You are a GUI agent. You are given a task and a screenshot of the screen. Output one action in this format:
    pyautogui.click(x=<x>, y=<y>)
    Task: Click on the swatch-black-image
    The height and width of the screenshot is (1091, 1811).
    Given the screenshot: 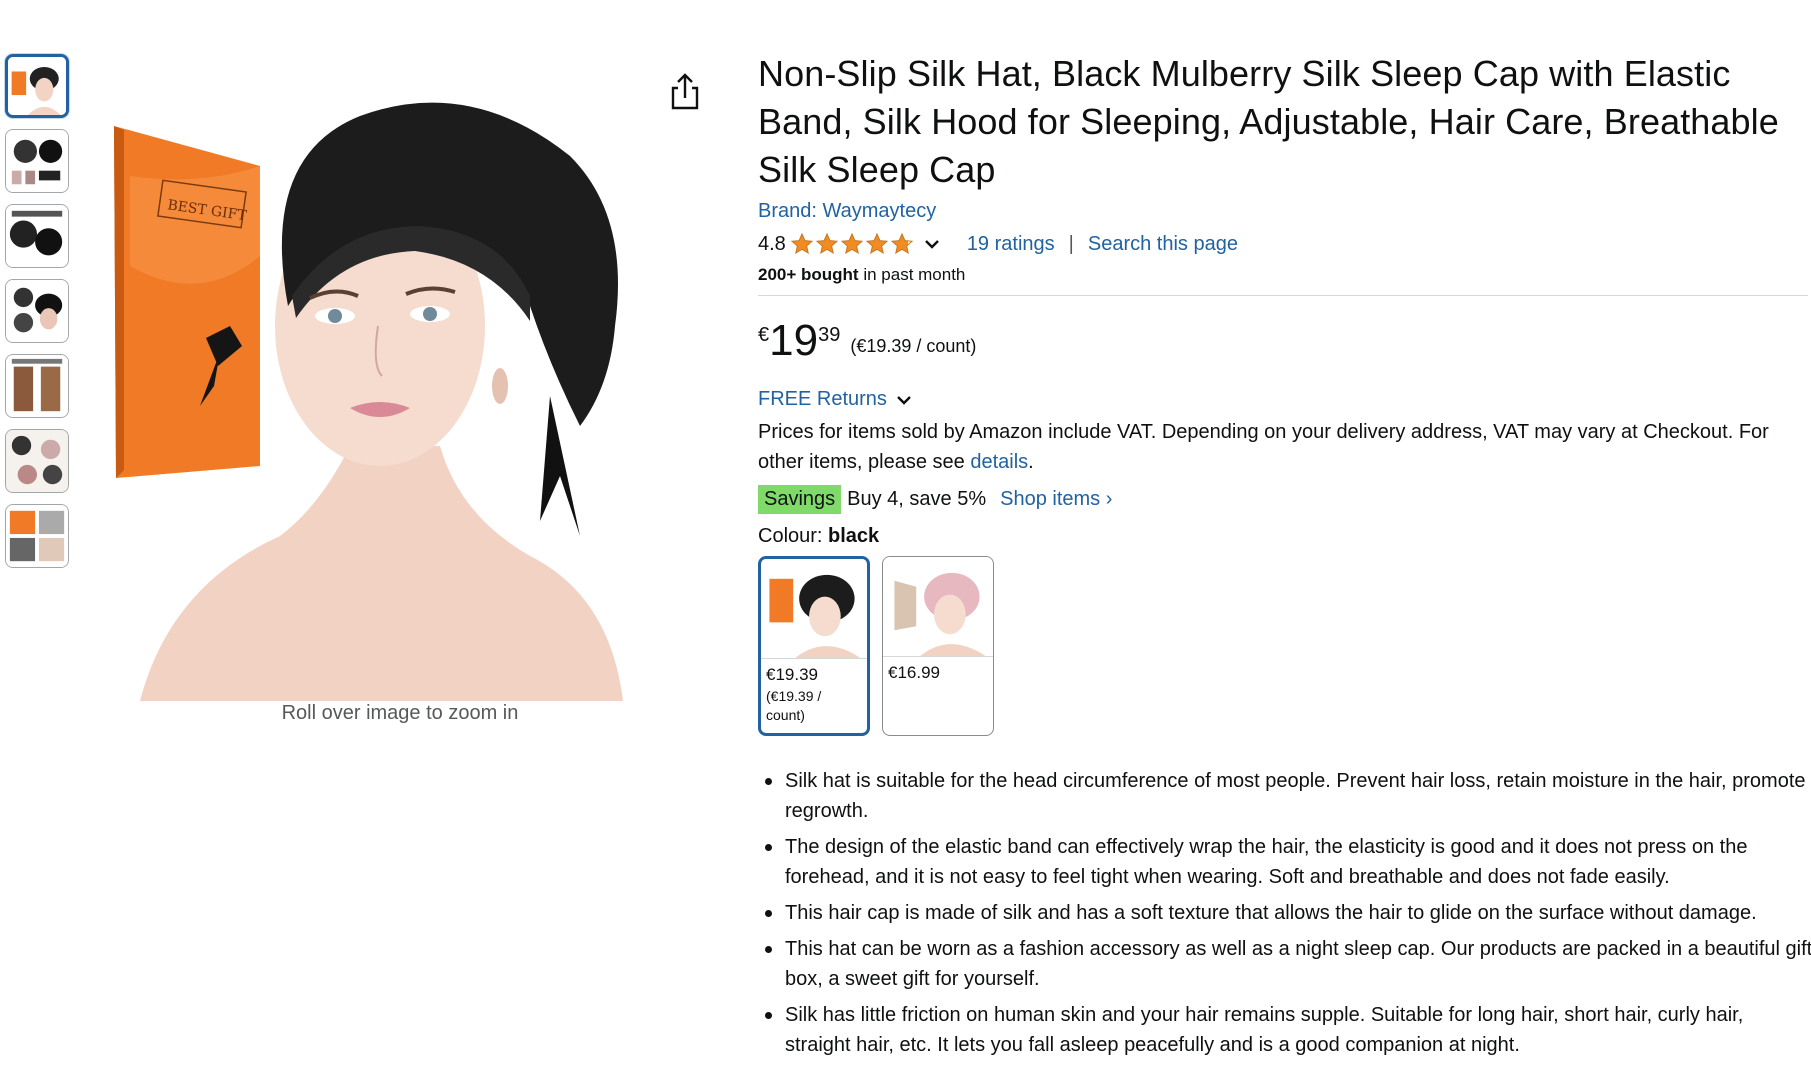 What is the action you would take?
    pyautogui.click(x=814, y=609)
    